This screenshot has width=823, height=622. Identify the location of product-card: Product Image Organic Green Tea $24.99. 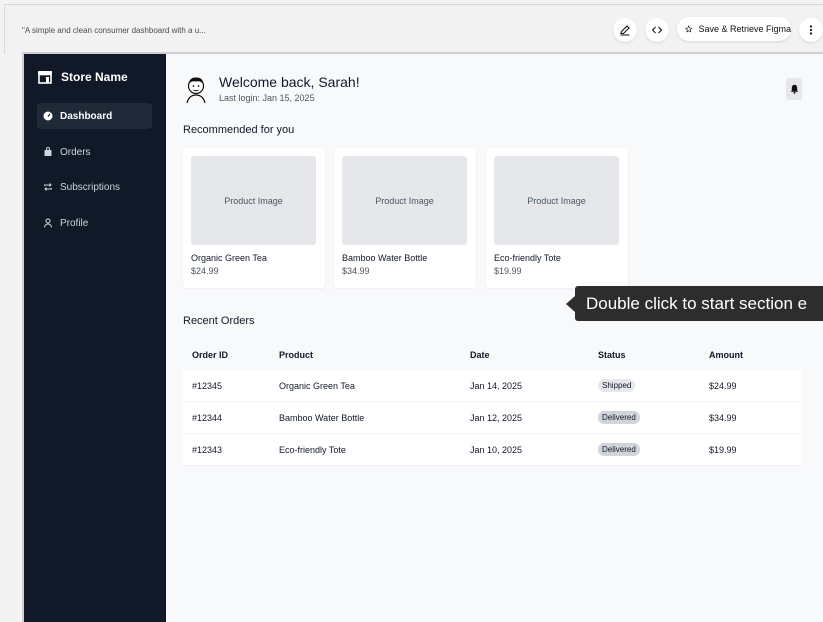
(254, 218).